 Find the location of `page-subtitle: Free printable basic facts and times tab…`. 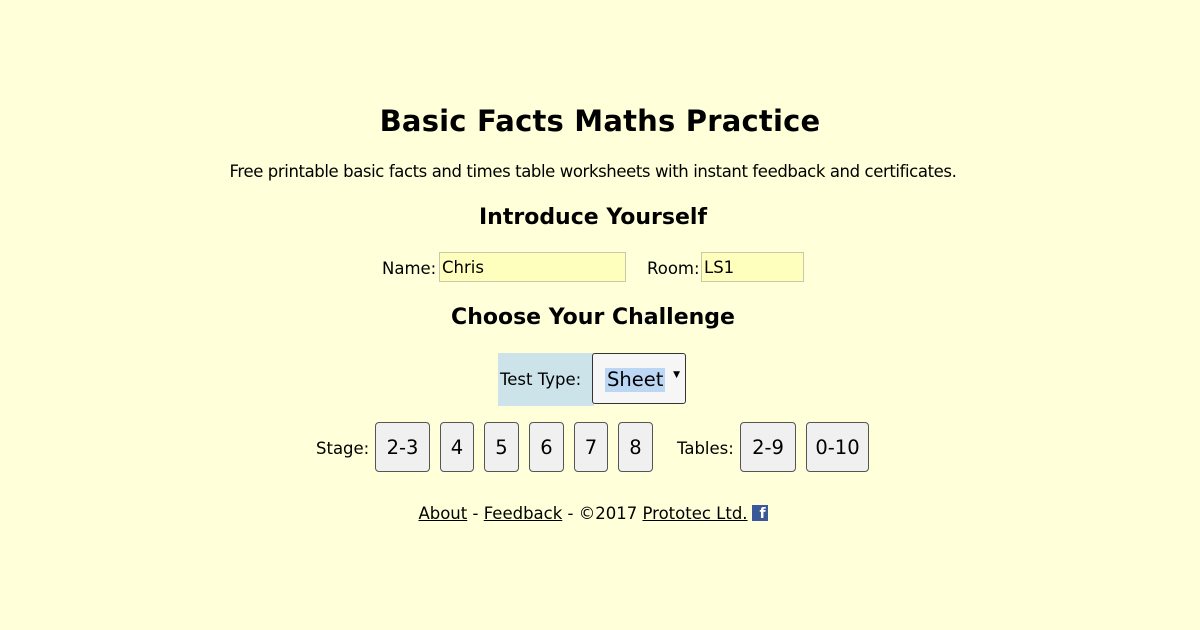

page-subtitle: Free printable basic facts and times tab… is located at coordinates (593, 171).